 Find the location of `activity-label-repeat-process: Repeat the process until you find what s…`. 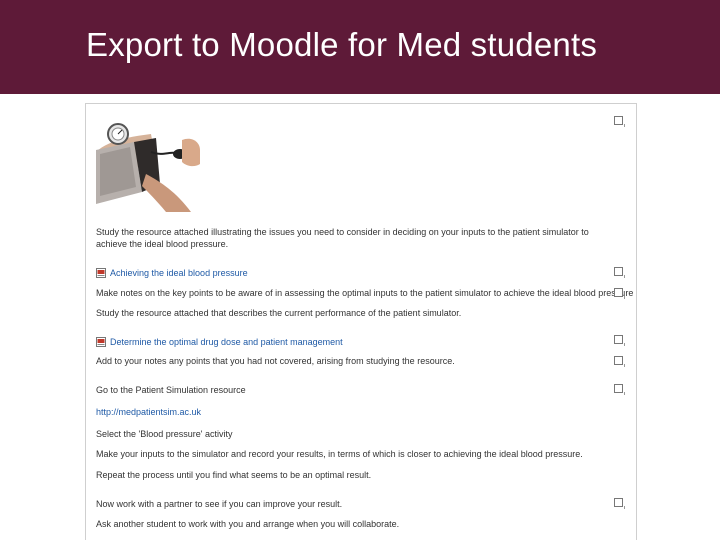

activity-label-repeat-process: Repeat the process until you find what s… is located at coordinates (234, 475).